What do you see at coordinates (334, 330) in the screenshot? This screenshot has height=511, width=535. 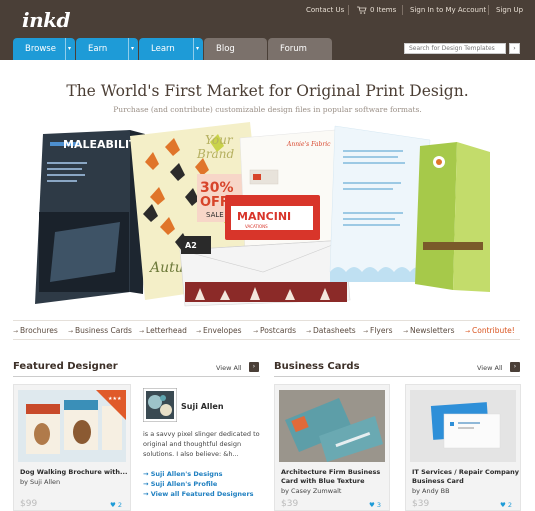 I see `category-label: Datasheets` at bounding box center [334, 330].